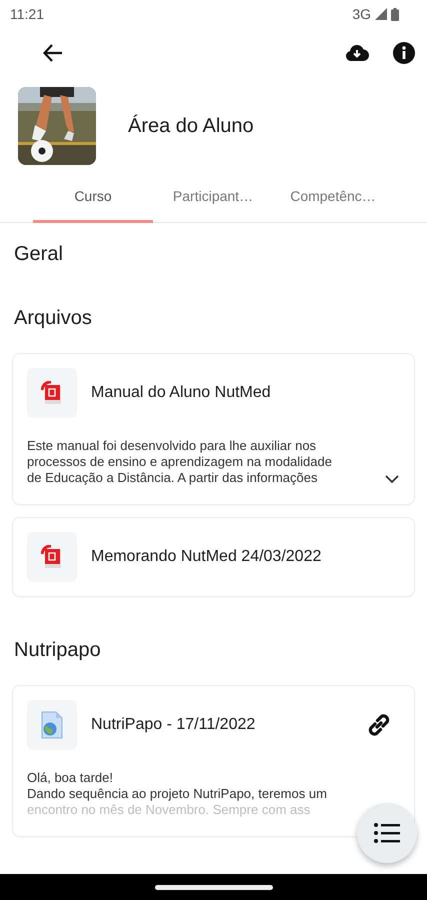 This screenshot has width=427, height=900. I want to click on description-line: de Educação a Distância. A partir das informações, so click(172, 478).